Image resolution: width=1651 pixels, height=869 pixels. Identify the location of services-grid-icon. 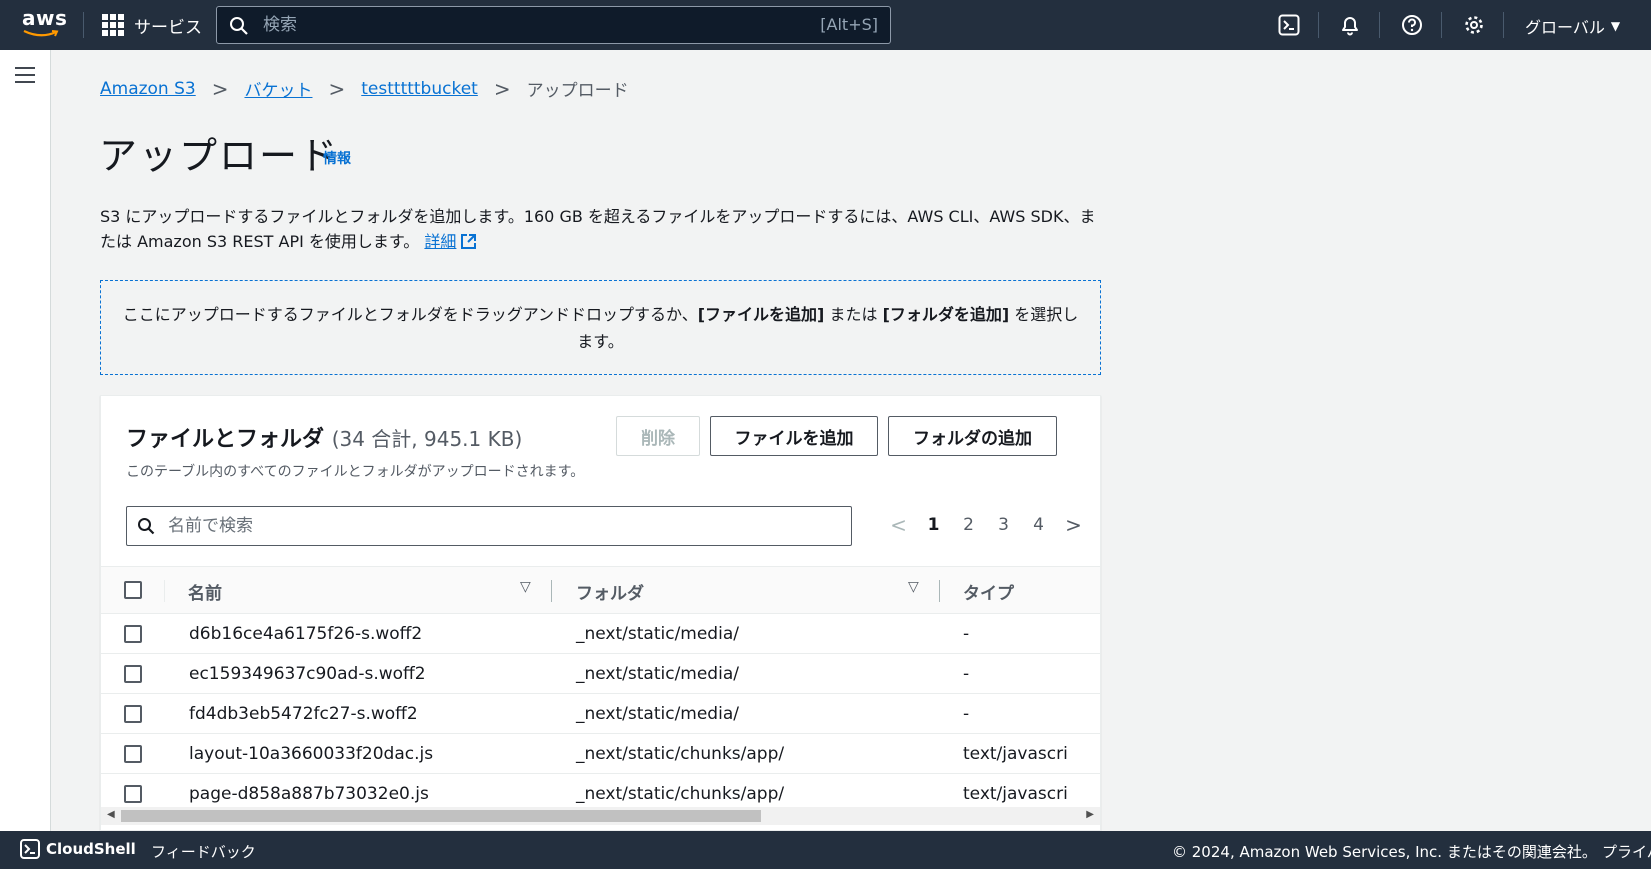
(113, 25).